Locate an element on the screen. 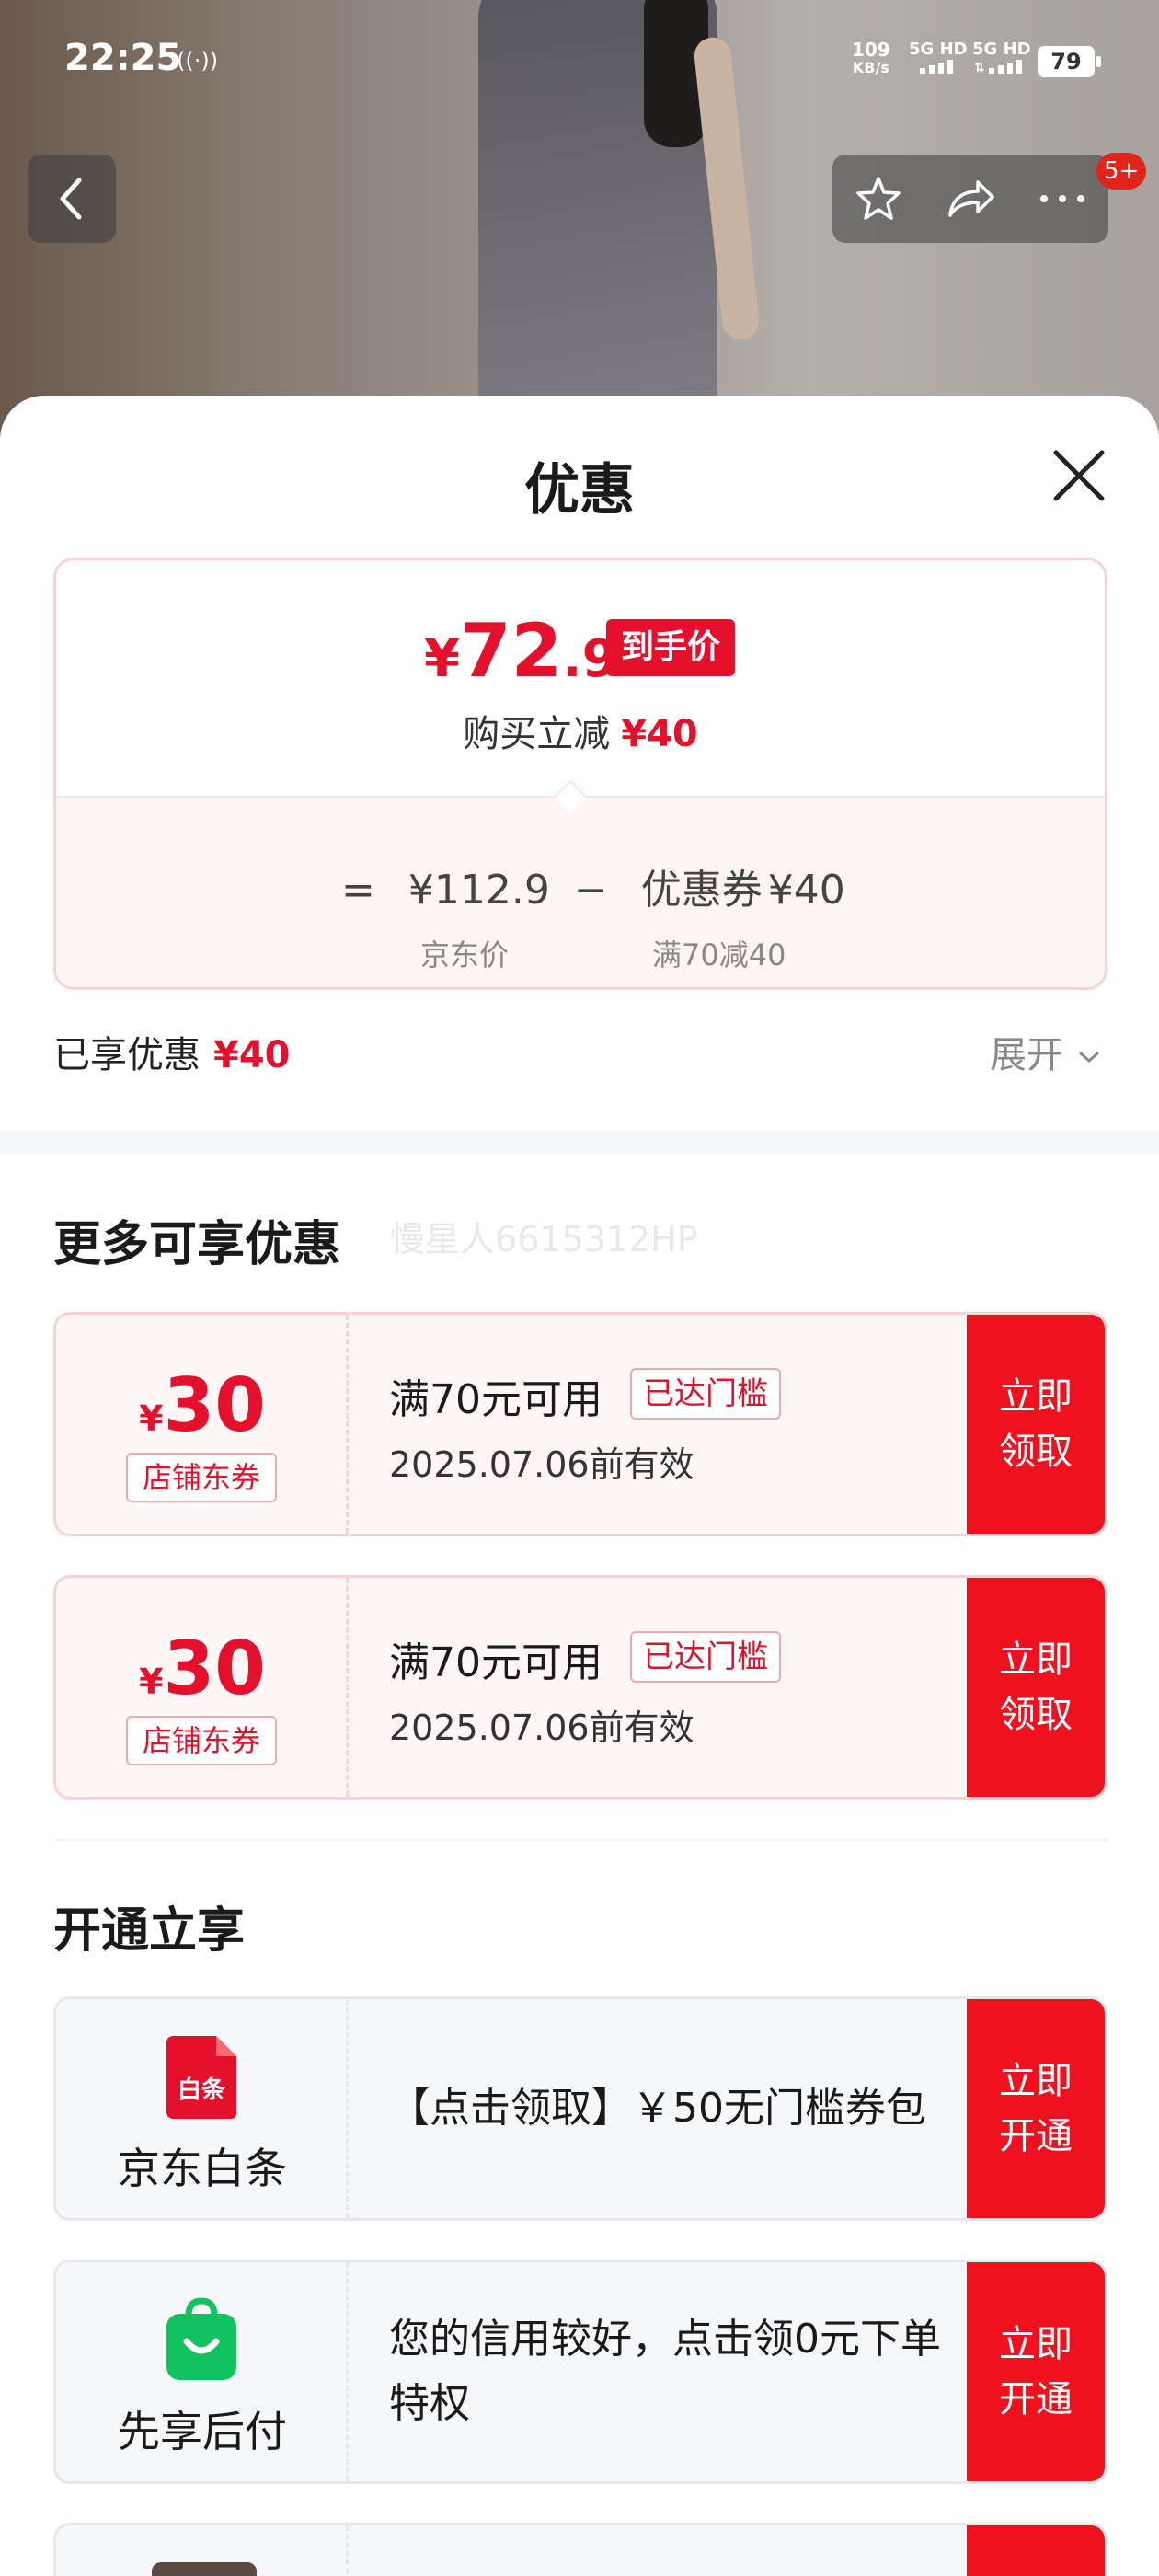  reduce-line: 购买立减 ¥40 is located at coordinates (580, 730).